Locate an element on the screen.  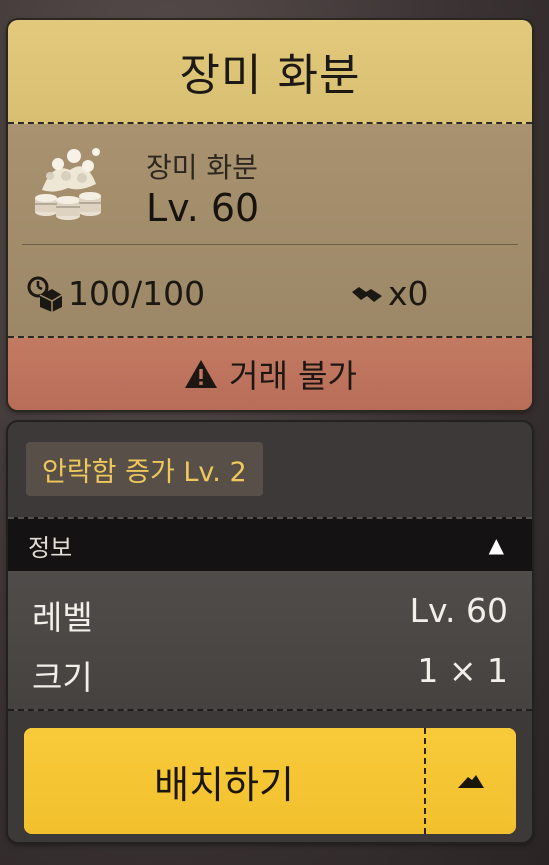
info-row-size: 크기 1 × 1 is located at coordinates (270, 675).